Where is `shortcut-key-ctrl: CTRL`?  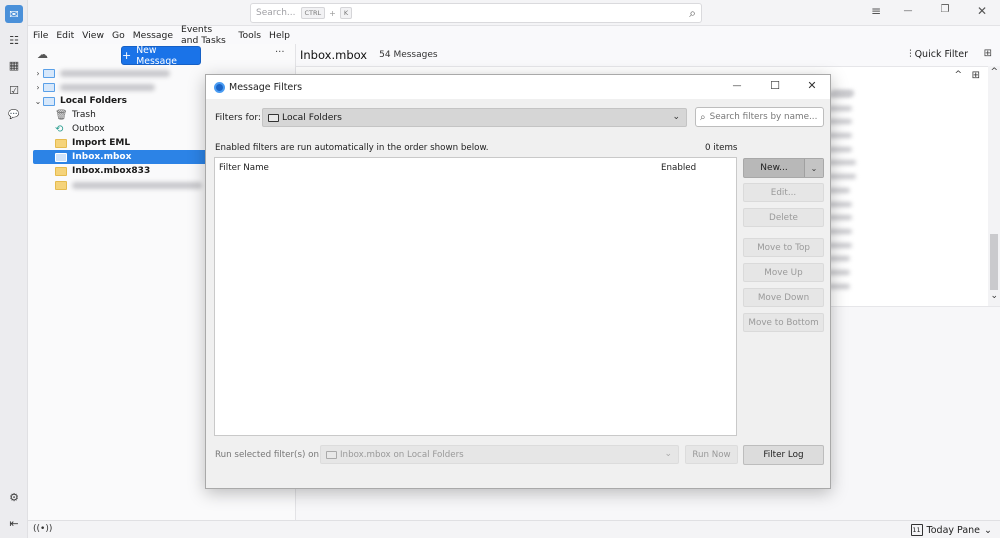
shortcut-key-ctrl: CTRL is located at coordinates (313, 13).